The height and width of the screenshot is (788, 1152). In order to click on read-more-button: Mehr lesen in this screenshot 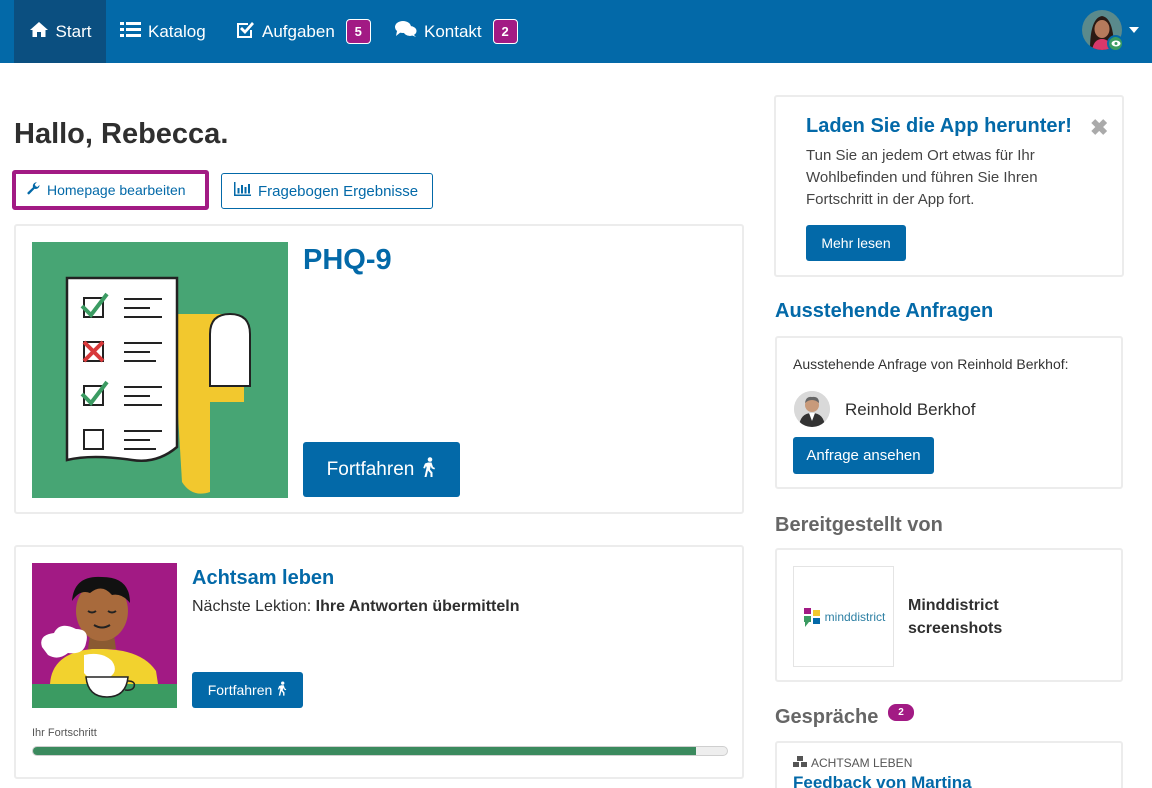, I will do `click(856, 243)`.